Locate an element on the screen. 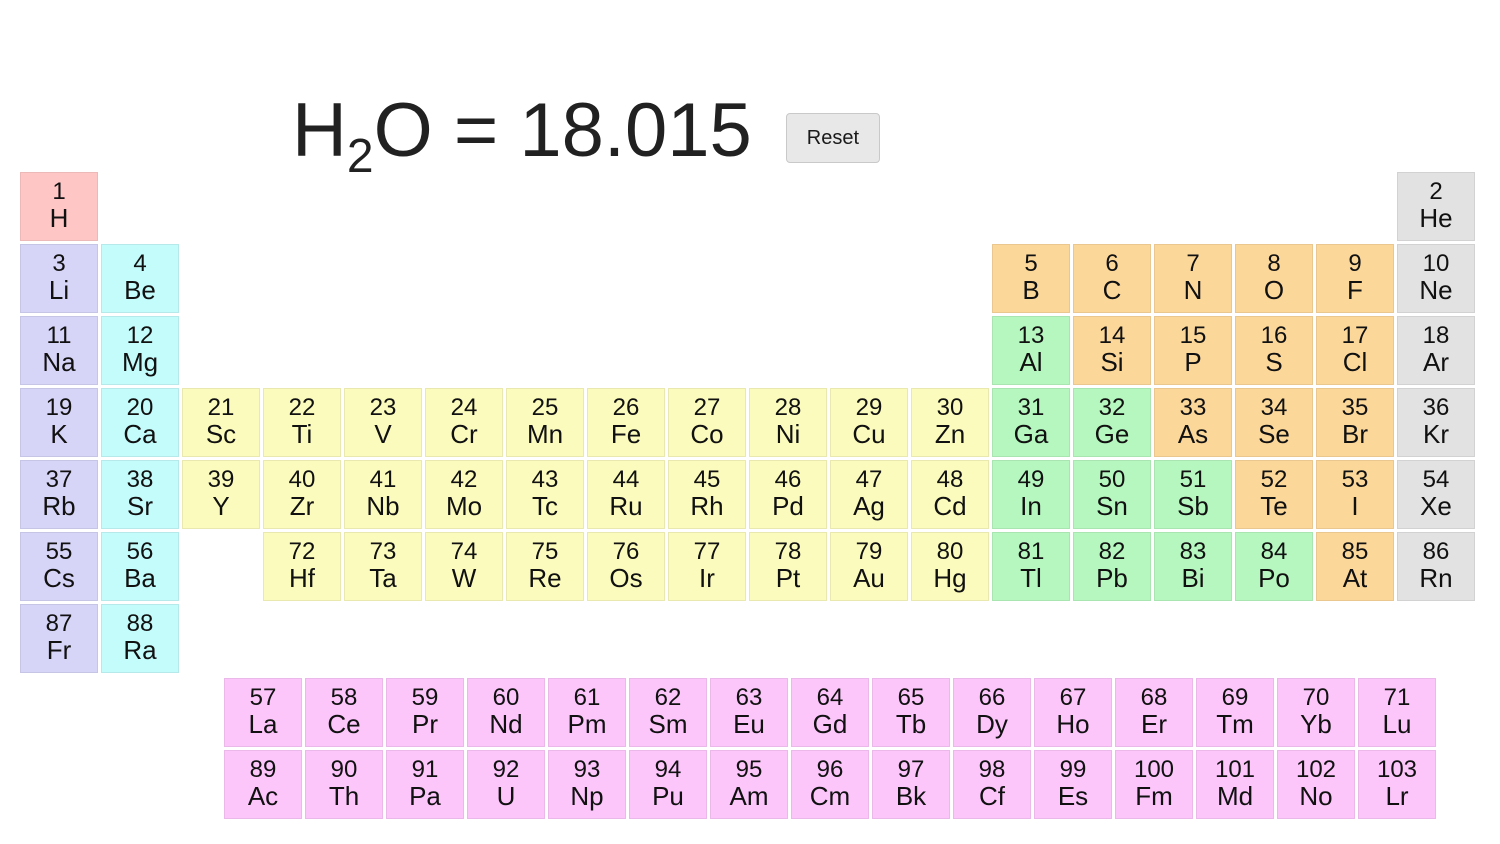 The height and width of the screenshot is (844, 1500). element-cell-gd: 64 Gd is located at coordinates (830, 712).